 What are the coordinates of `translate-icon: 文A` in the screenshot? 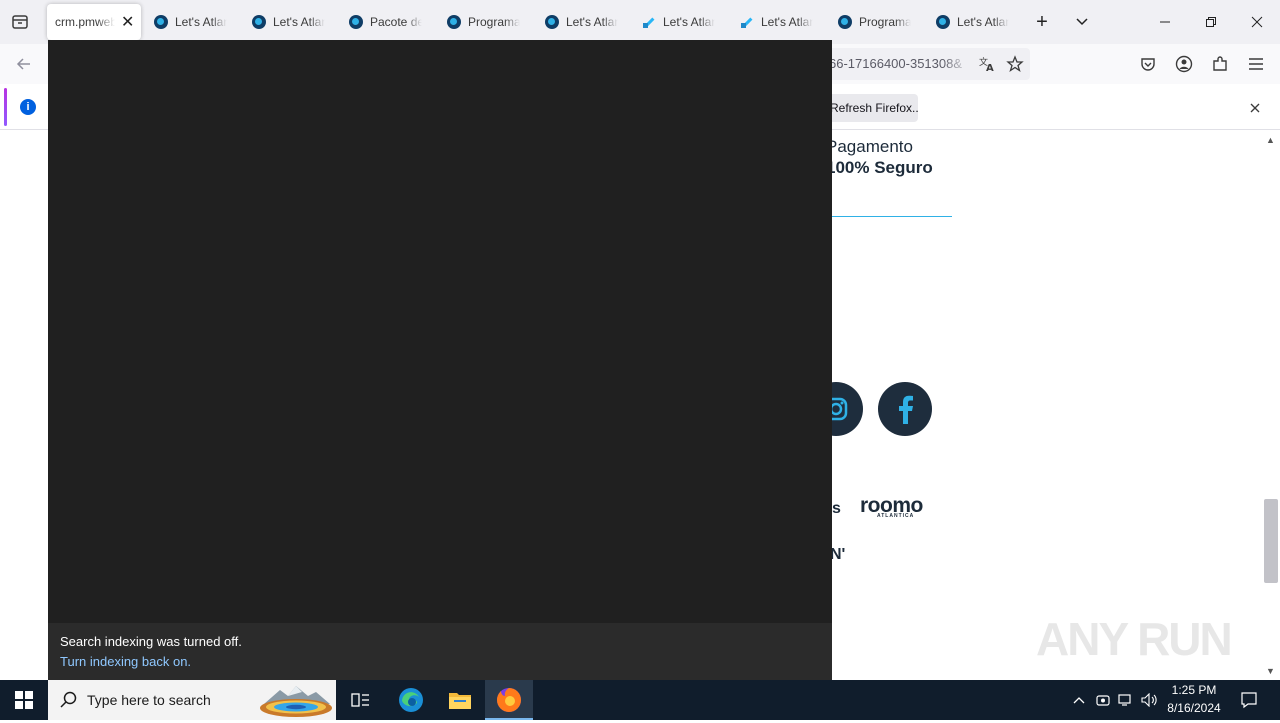 It's located at (987, 64).